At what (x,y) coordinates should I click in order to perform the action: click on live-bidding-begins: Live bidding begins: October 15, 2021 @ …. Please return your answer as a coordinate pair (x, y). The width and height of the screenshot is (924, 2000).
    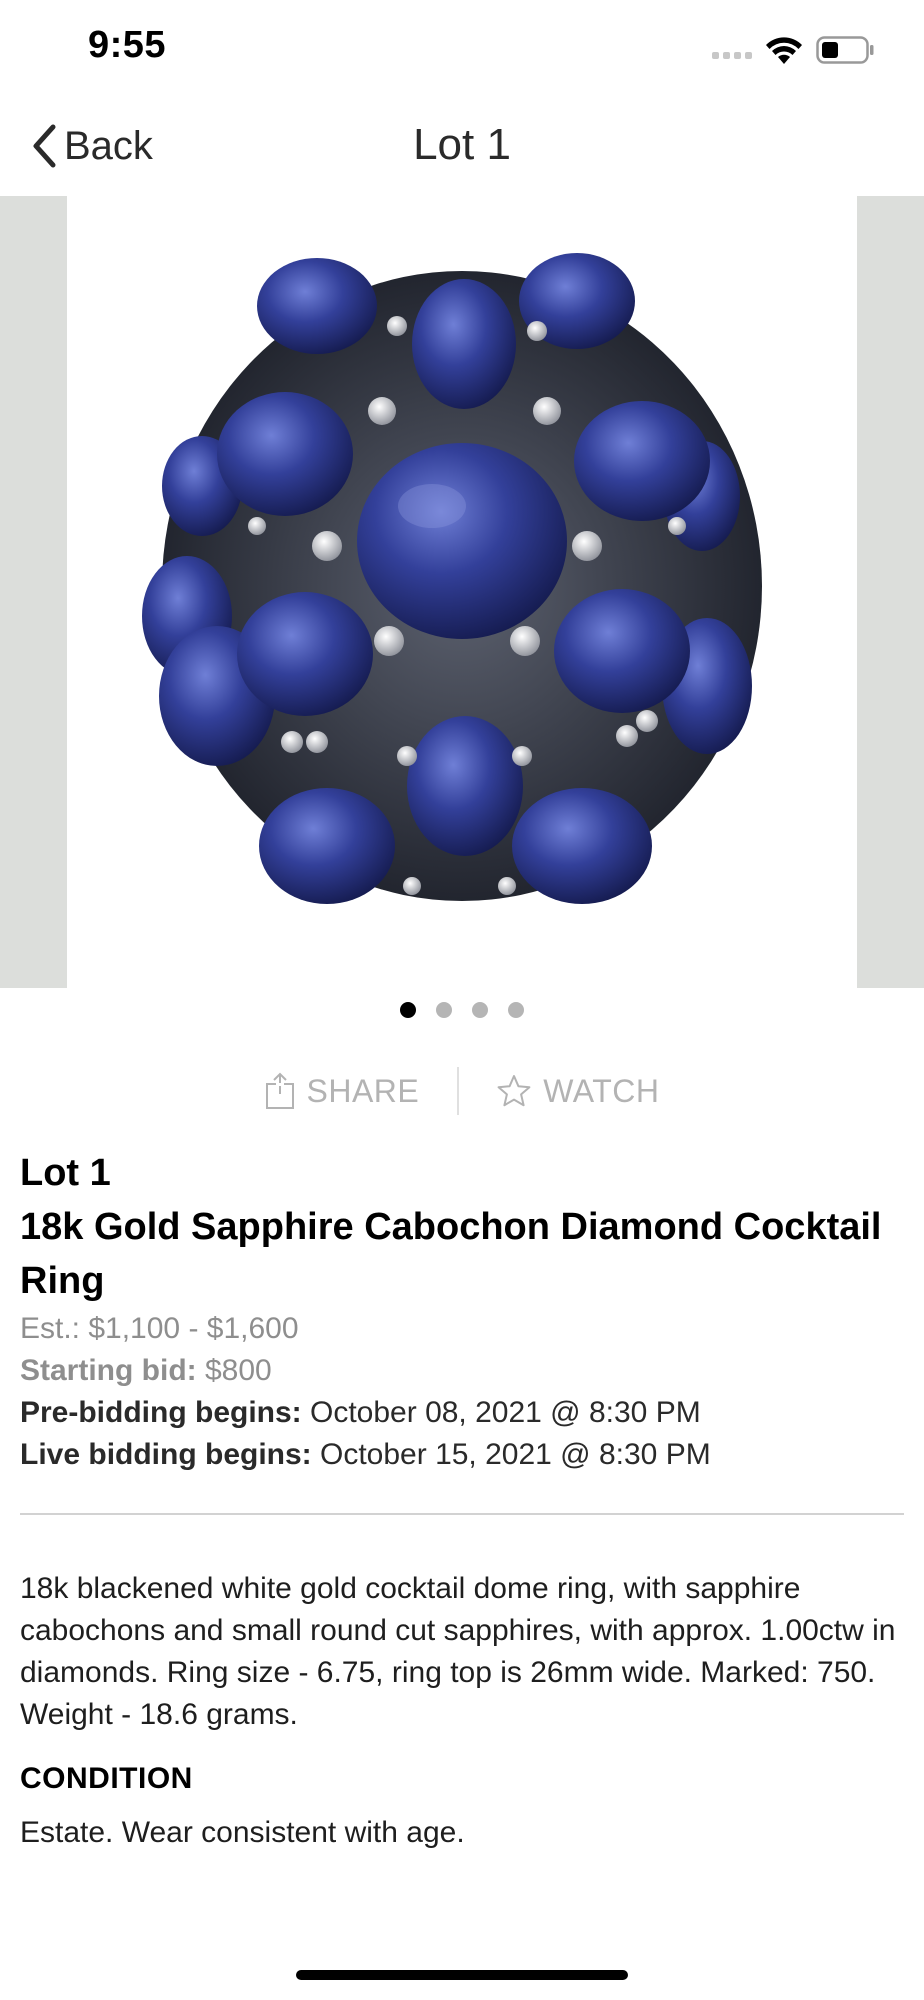
    Looking at the image, I should click on (462, 1455).